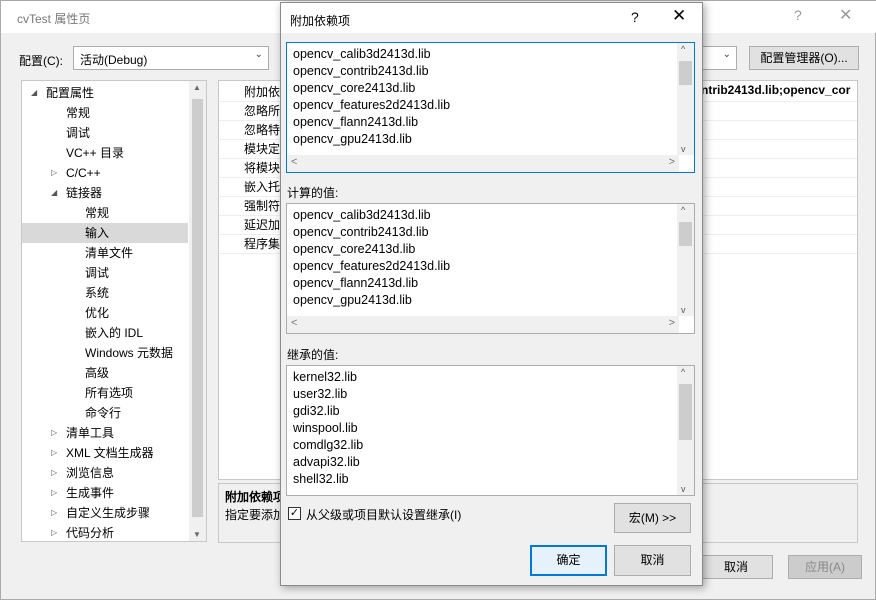 Image resolution: width=876 pixels, height=600 pixels. I want to click on description-title: 附加依赖项, so click(255, 497).